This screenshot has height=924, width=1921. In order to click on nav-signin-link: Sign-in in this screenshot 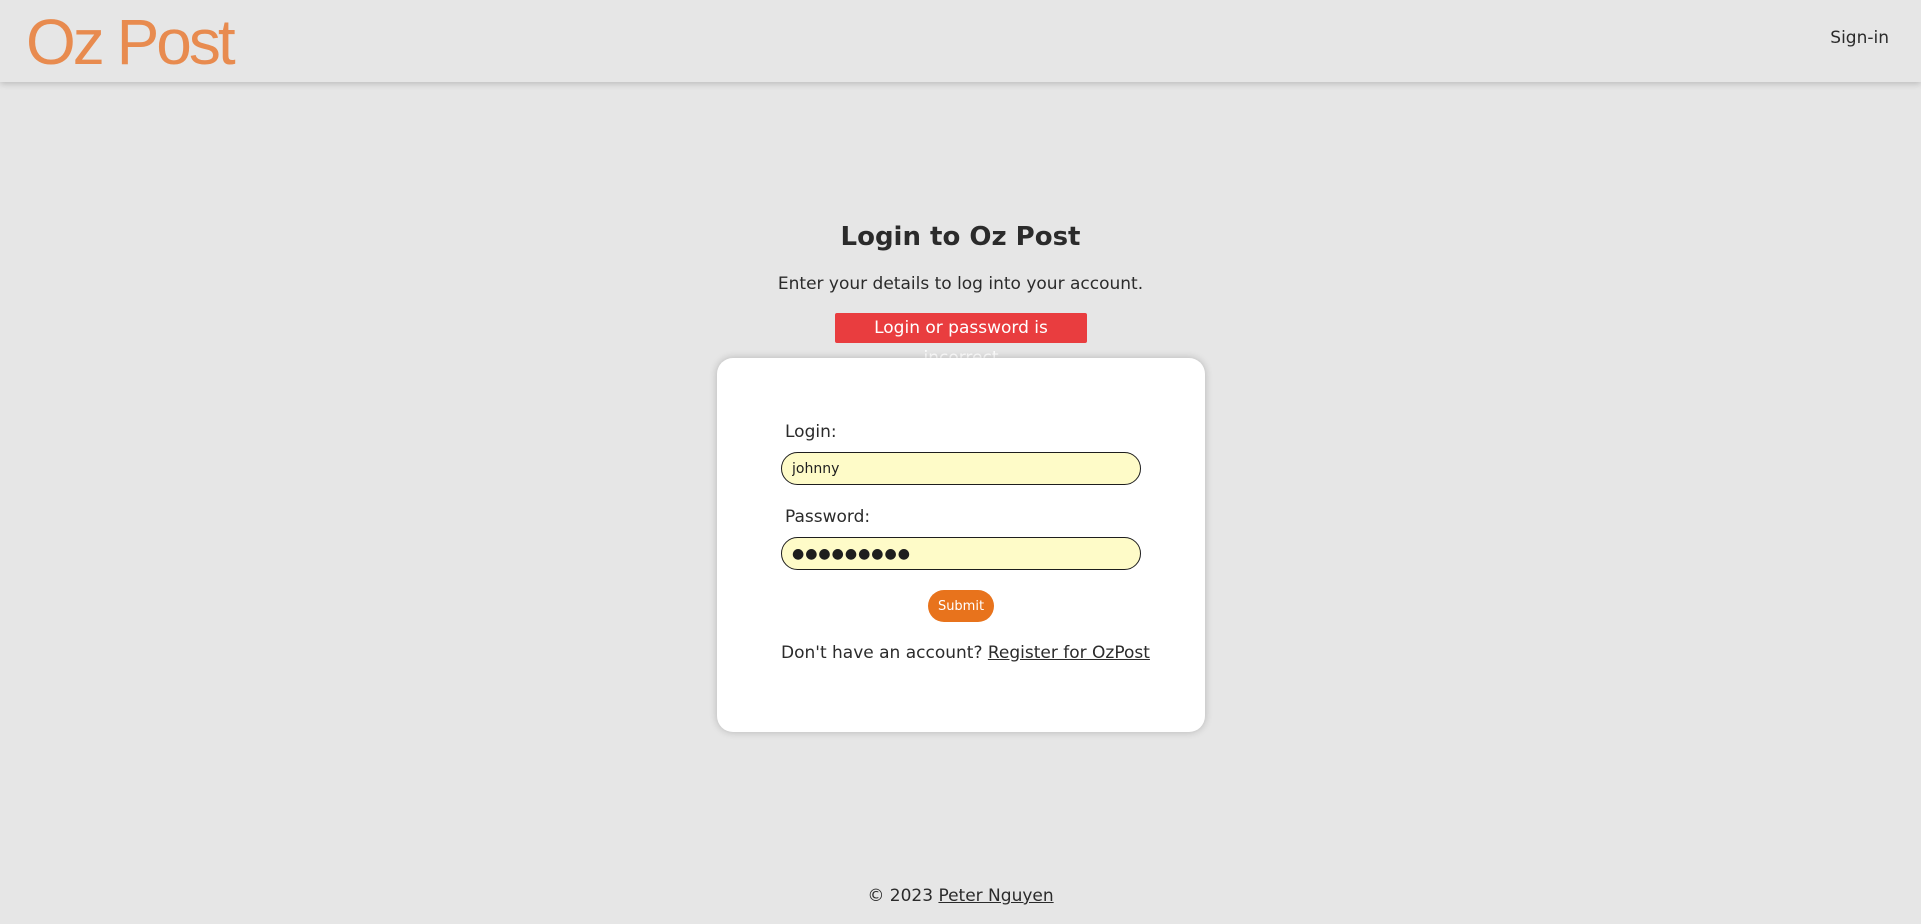, I will do `click(1859, 38)`.